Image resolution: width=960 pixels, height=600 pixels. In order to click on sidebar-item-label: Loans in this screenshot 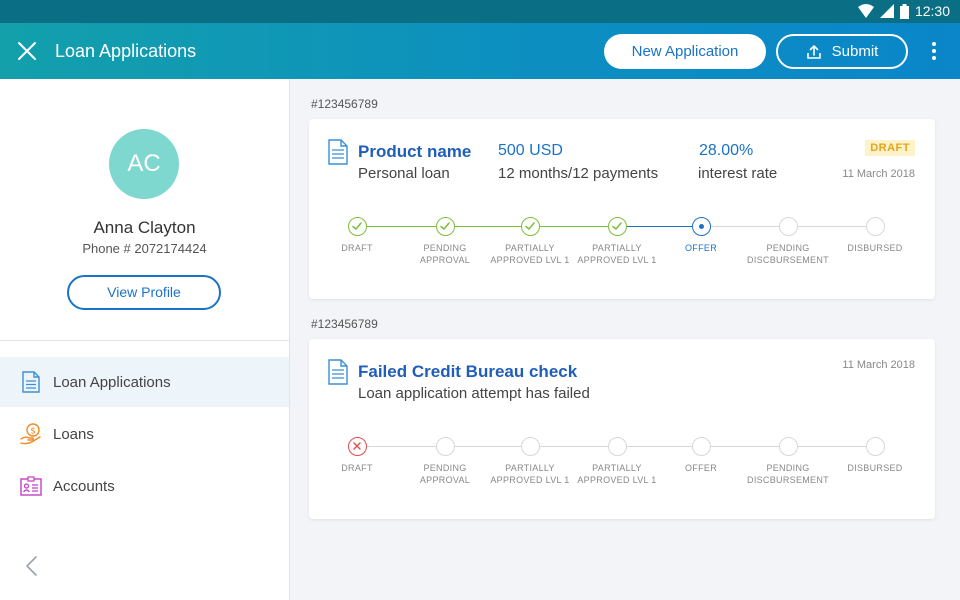, I will do `click(73, 434)`.